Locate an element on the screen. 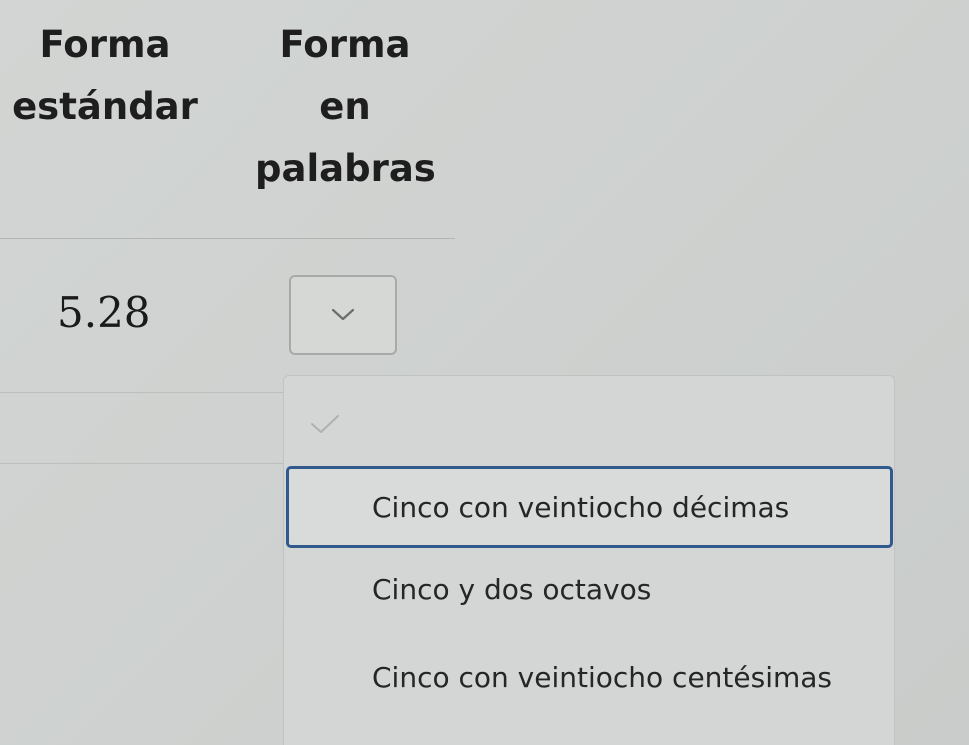 Image resolution: width=969 pixels, height=745 pixels. dropdown-option-label: Cinco y dos octavos is located at coordinates (512, 589).